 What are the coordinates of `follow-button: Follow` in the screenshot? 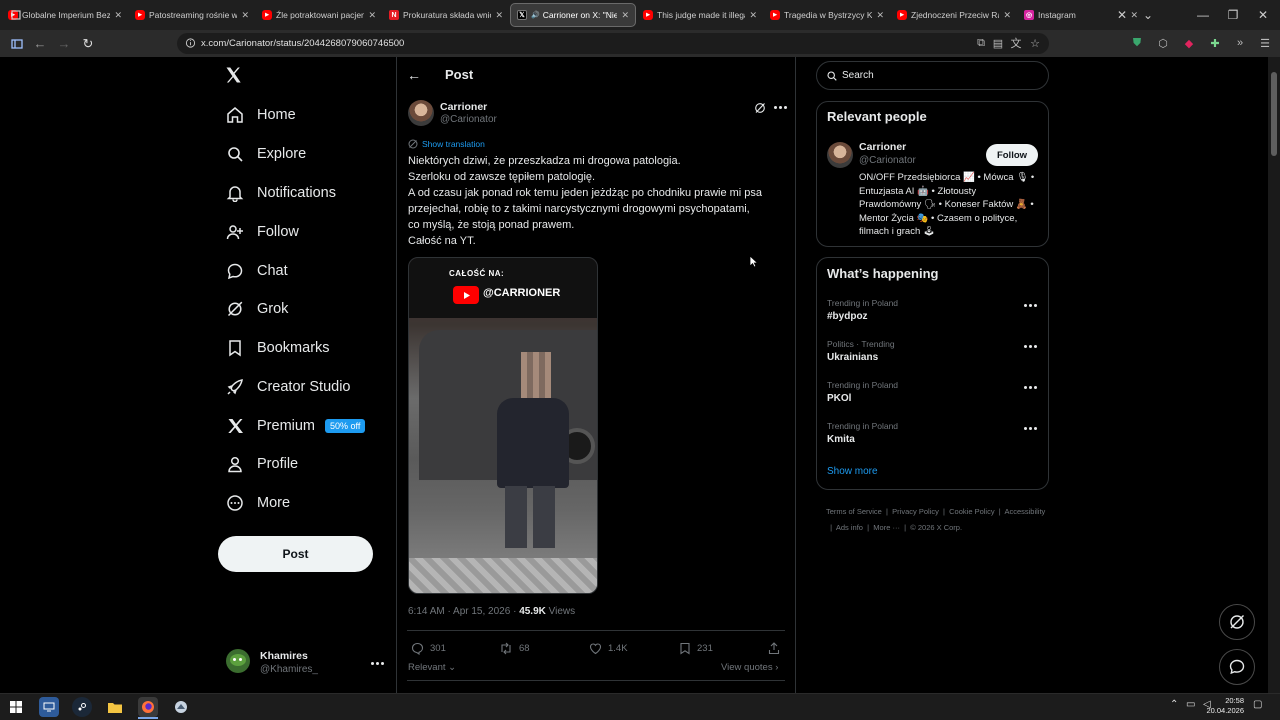 It's located at (1012, 155).